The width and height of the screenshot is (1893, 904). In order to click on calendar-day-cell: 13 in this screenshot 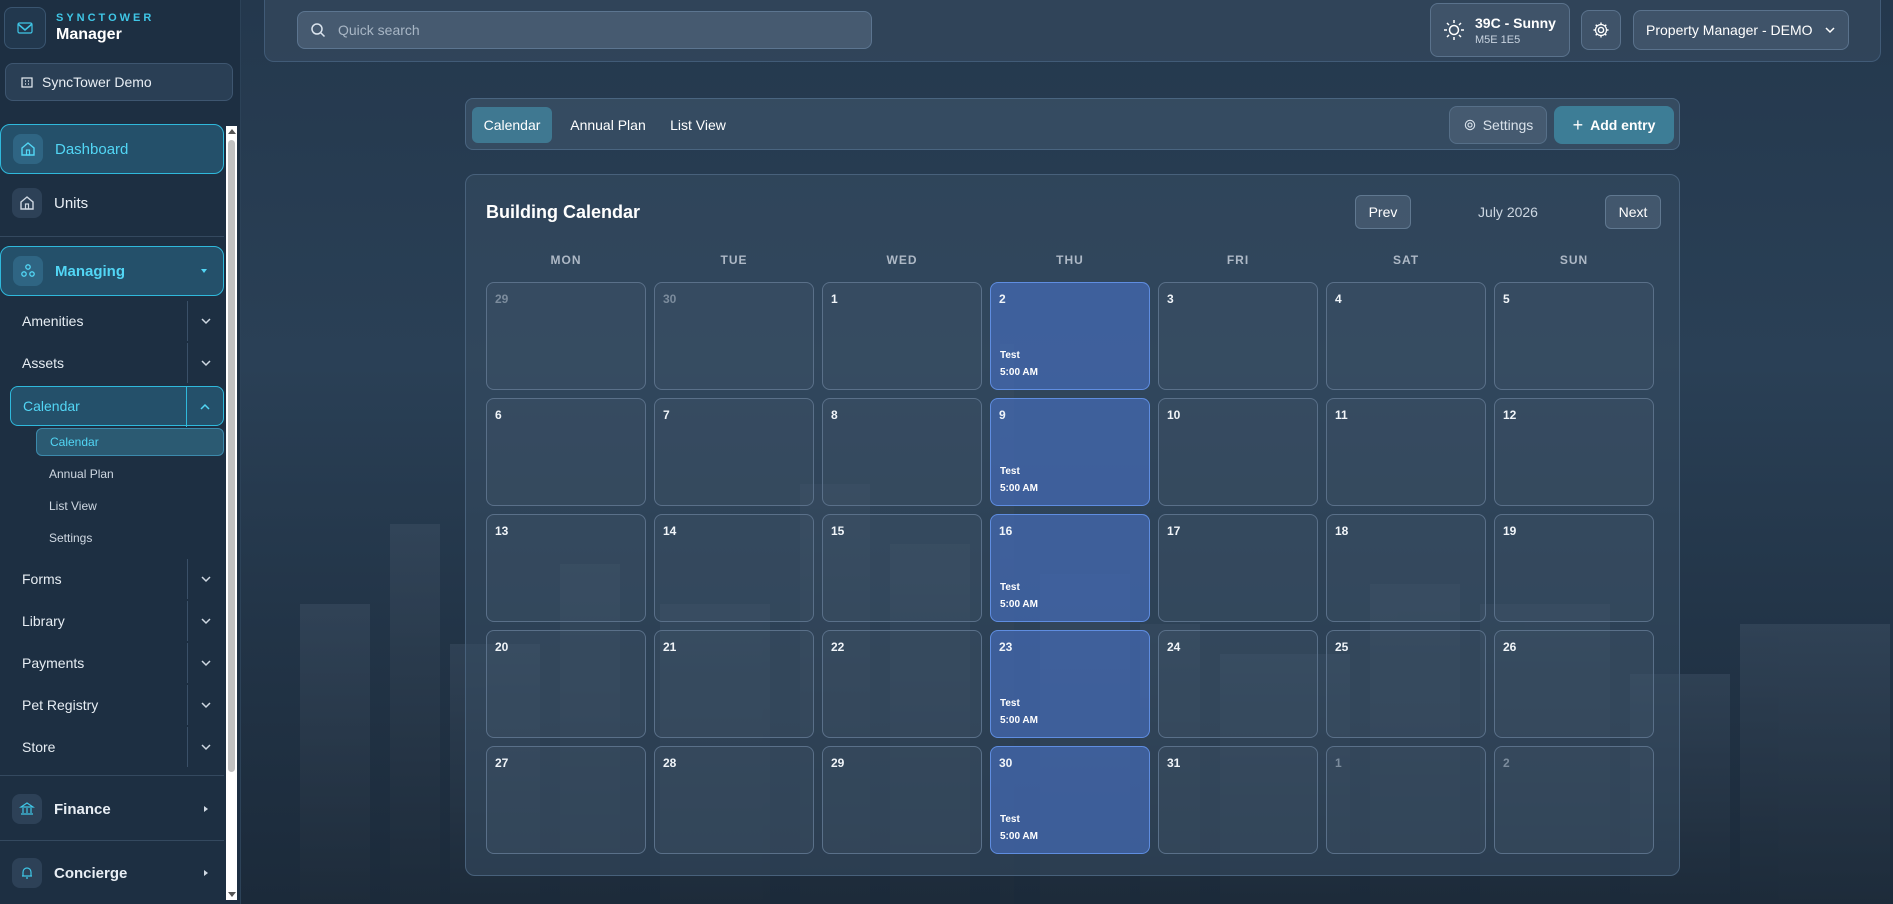, I will do `click(566, 568)`.